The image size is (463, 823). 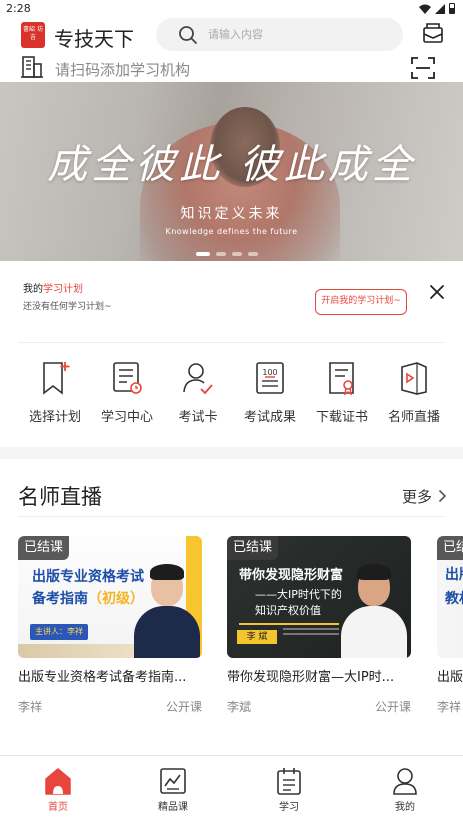 I want to click on more-link: 更多, so click(x=417, y=496).